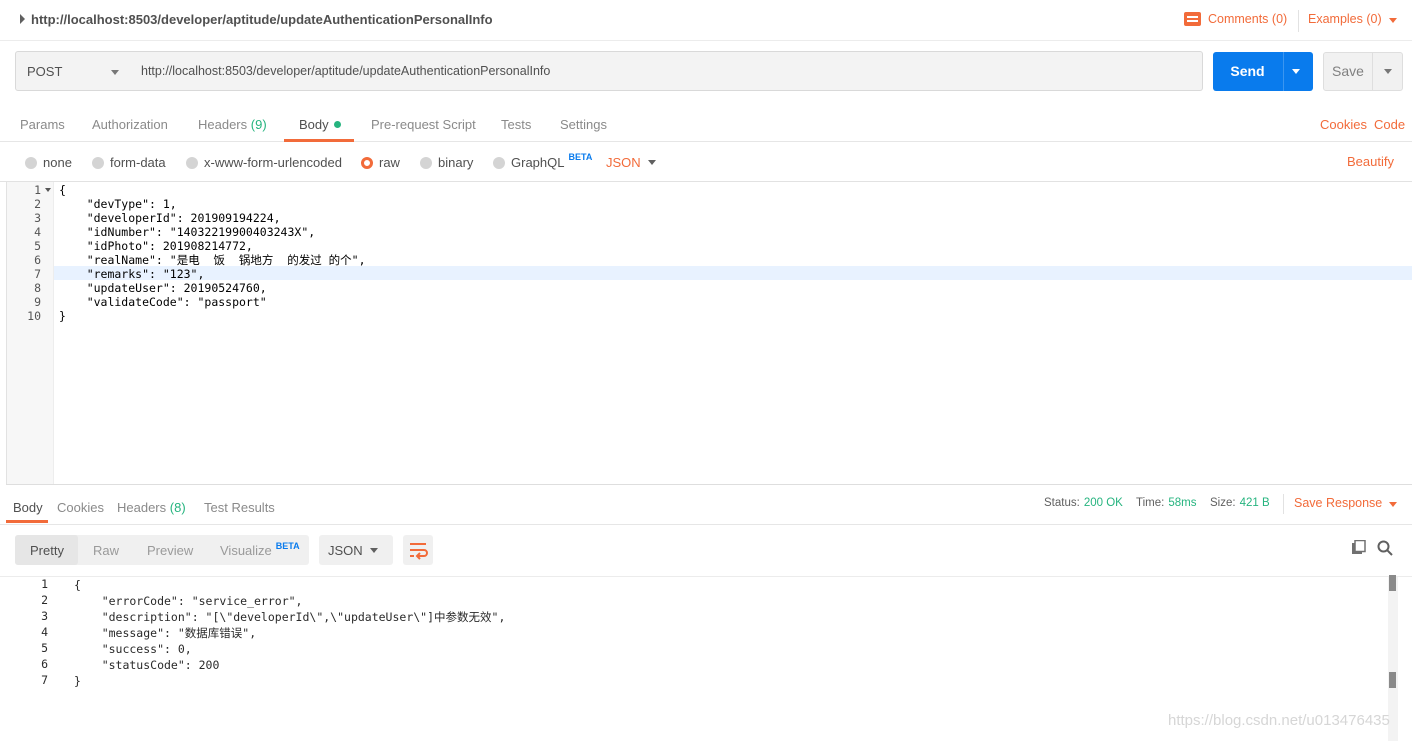 This screenshot has height=741, width=1412. I want to click on beautify-link: Beautify, so click(1370, 161).